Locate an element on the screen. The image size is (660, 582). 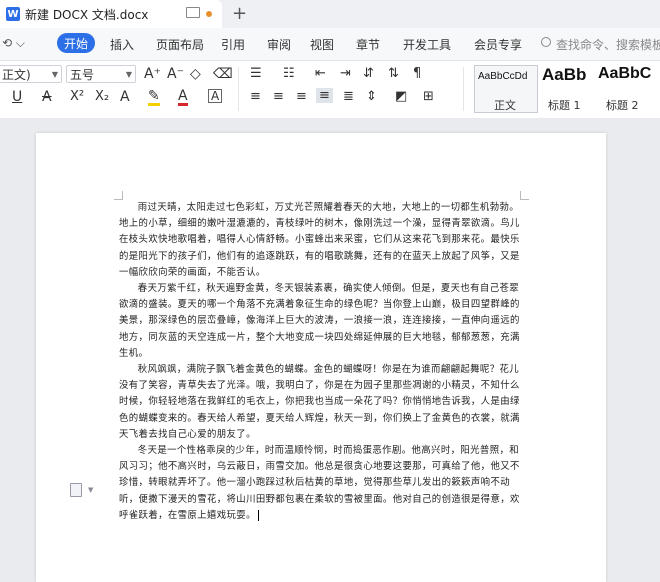
tab-references: 引用 is located at coordinates (233, 44).